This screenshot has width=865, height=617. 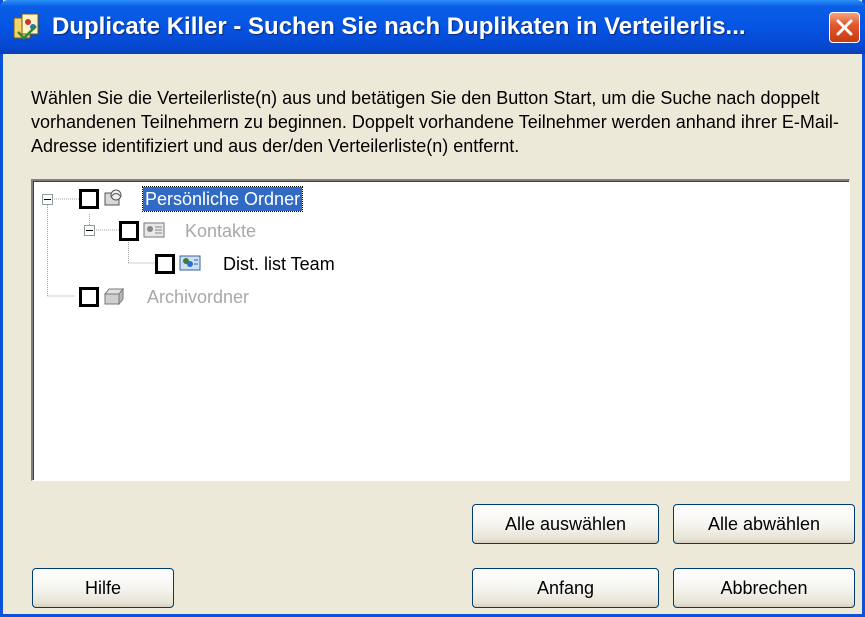 What do you see at coordinates (114, 296) in the screenshot?
I see `archive-folder-icon` at bounding box center [114, 296].